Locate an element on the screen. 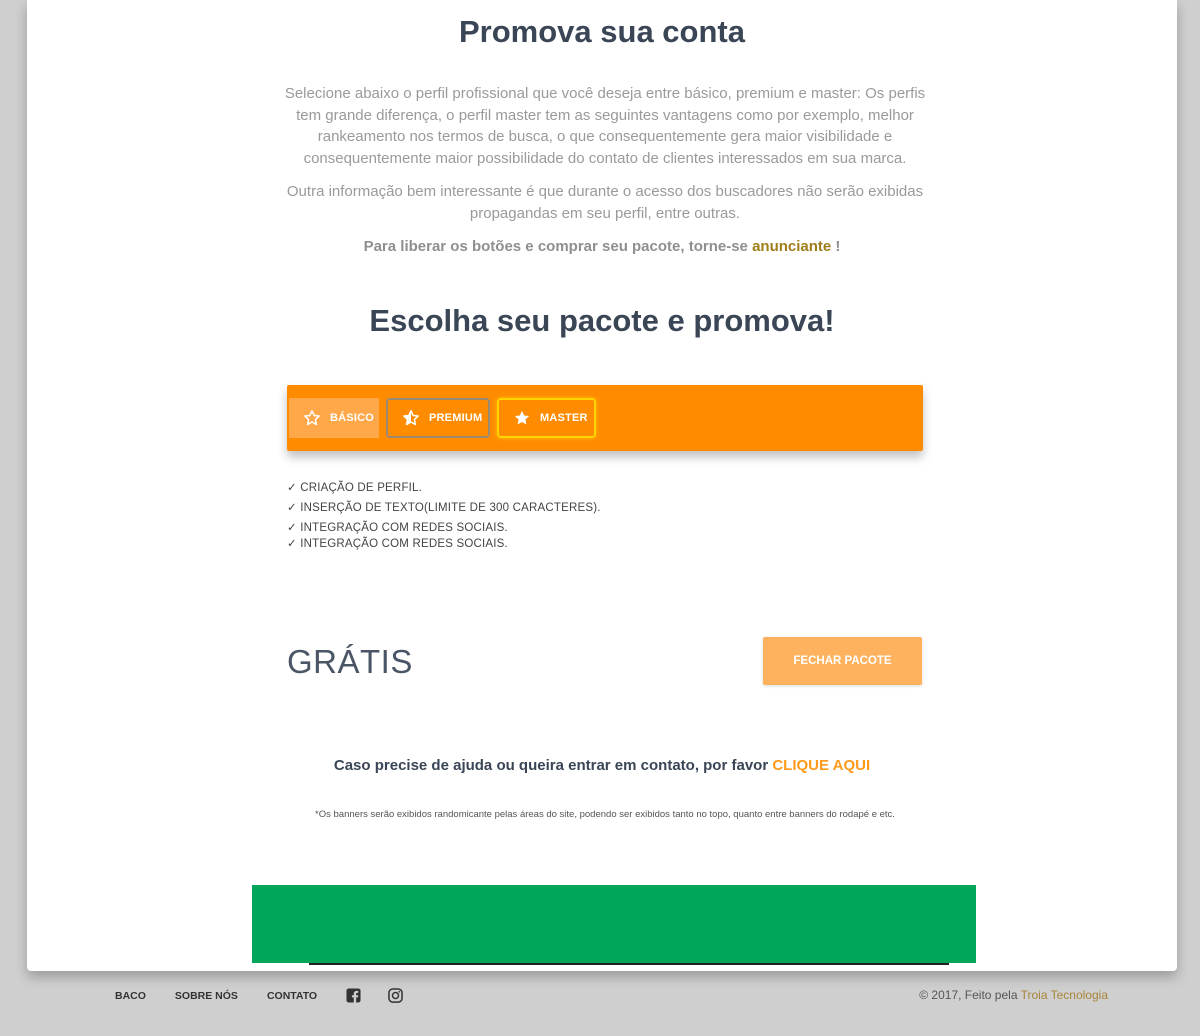  tab-master: MASTER is located at coordinates (546, 418).